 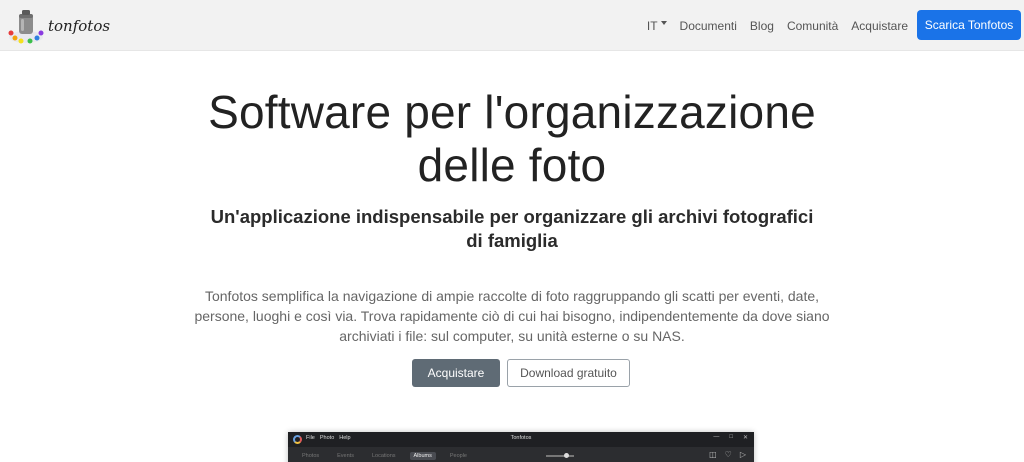 I want to click on nav-link-documenti: Documenti, so click(x=708, y=26).